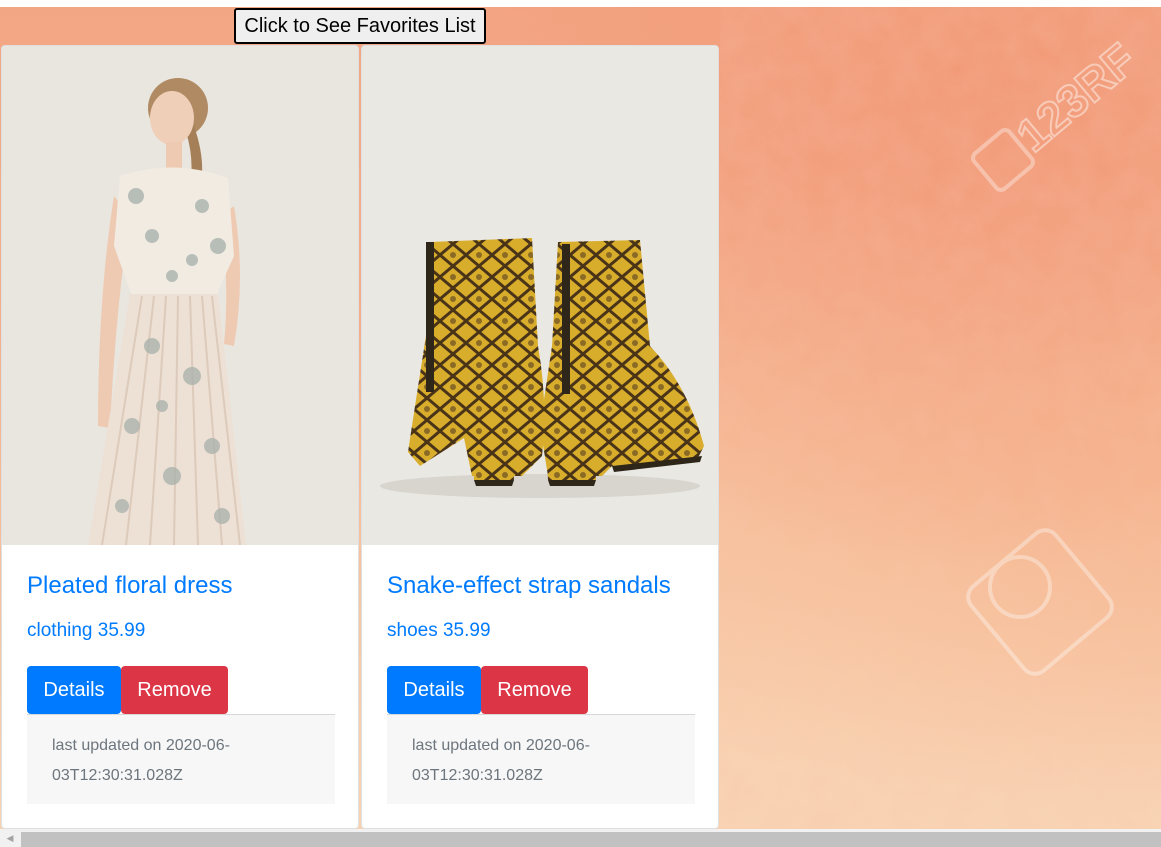  What do you see at coordinates (10, 838) in the screenshot?
I see `scroll-left-arrow-icon: ◀` at bounding box center [10, 838].